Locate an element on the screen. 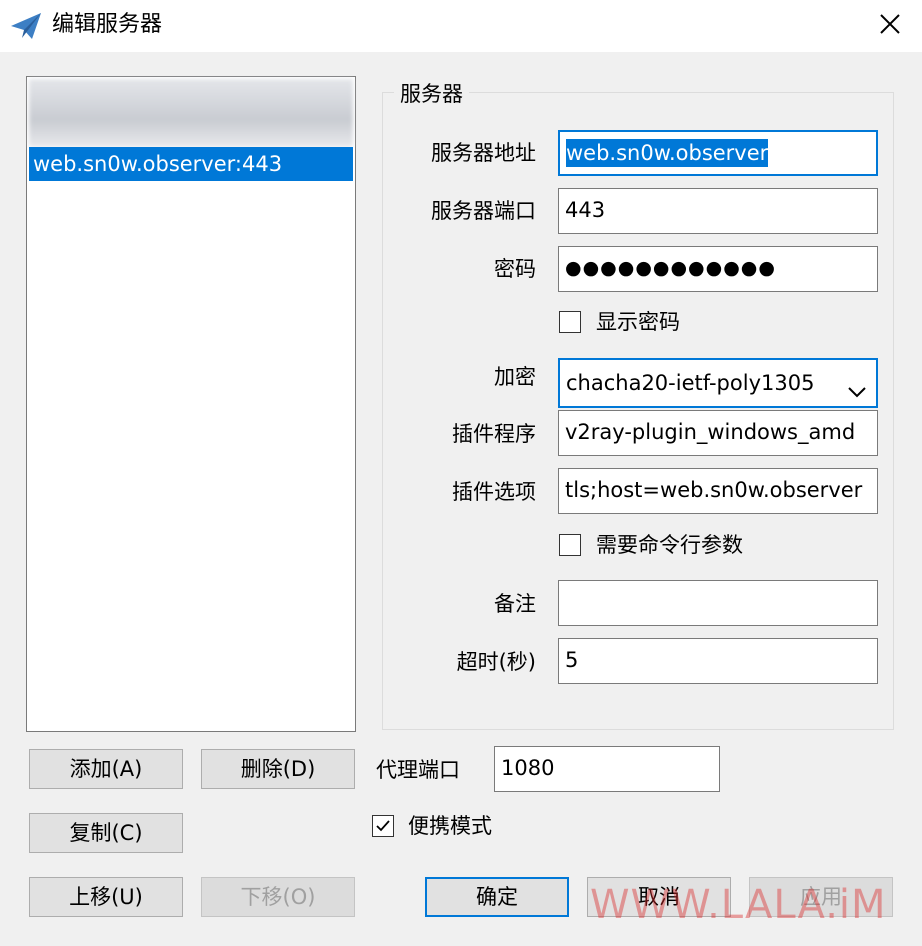 The height and width of the screenshot is (946, 922). title-bar: 编辑服务器 is located at coordinates (461, 26).